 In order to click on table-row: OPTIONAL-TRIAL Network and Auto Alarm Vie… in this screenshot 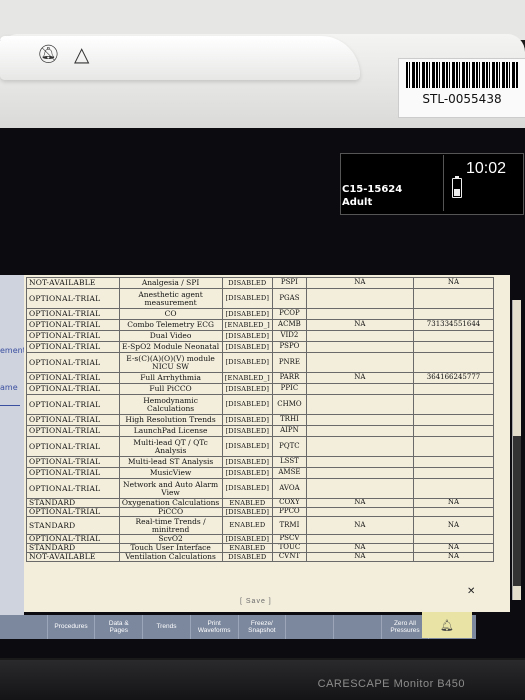, I will do `click(260, 488)`.